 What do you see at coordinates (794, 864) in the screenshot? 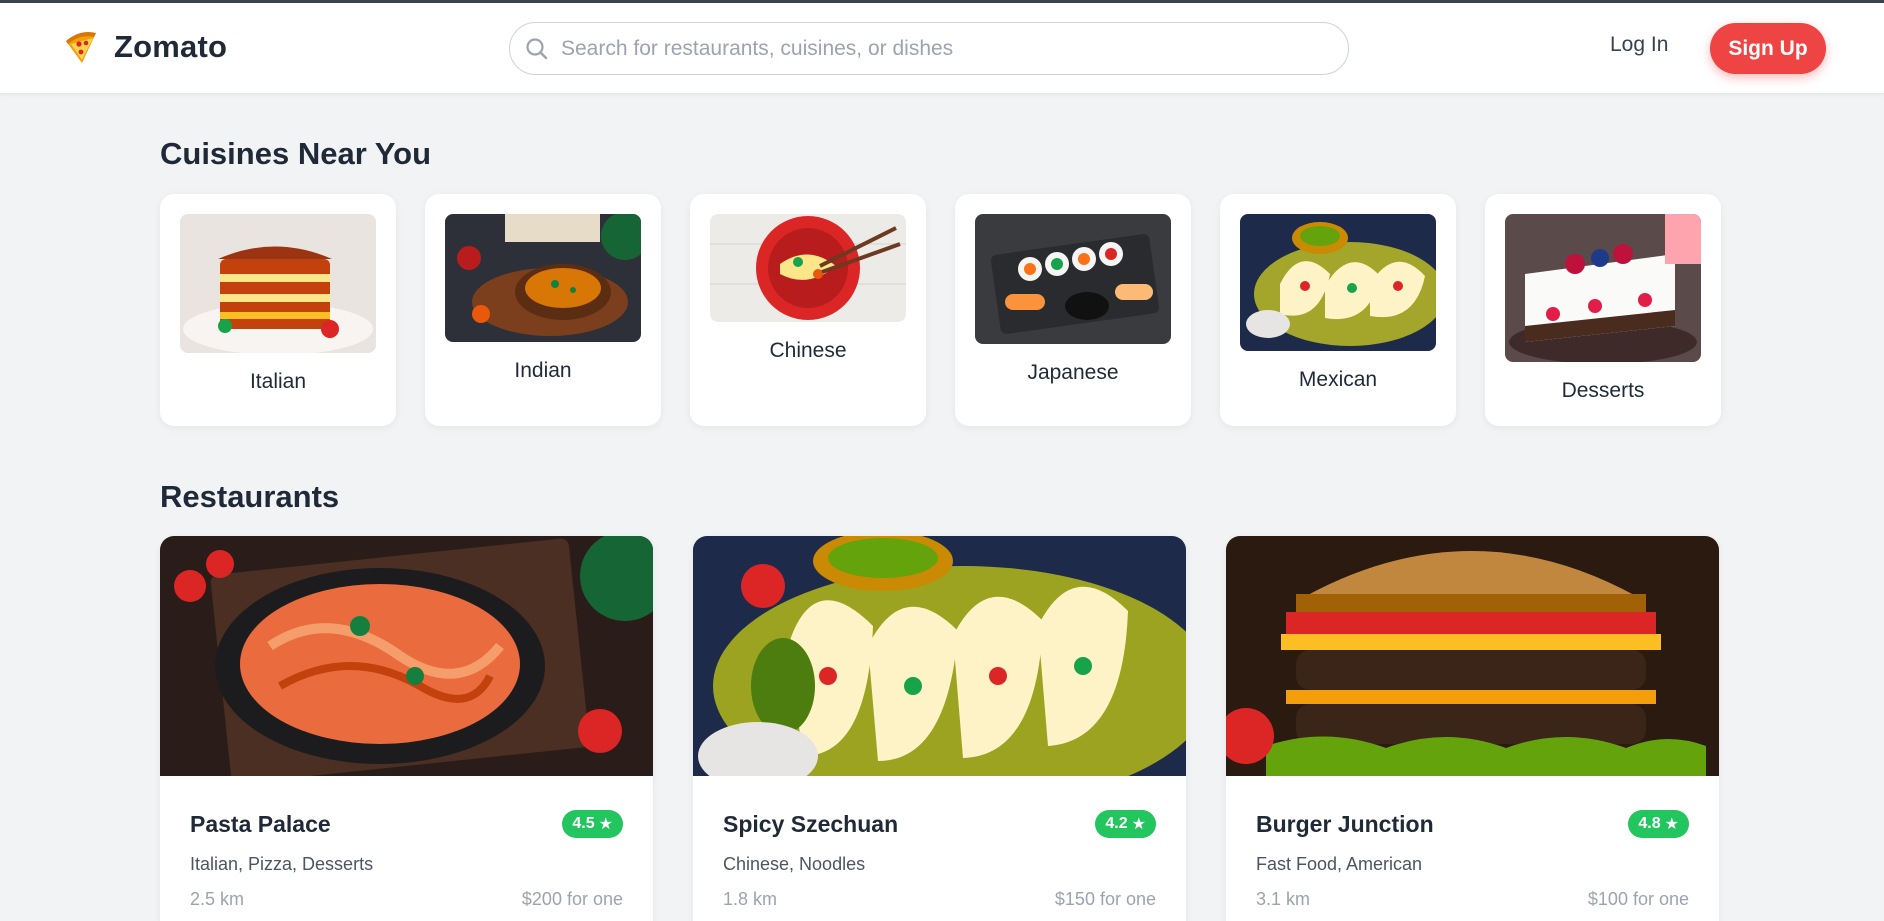
I see `restaurant-cuisines: Chinese, Noodles` at bounding box center [794, 864].